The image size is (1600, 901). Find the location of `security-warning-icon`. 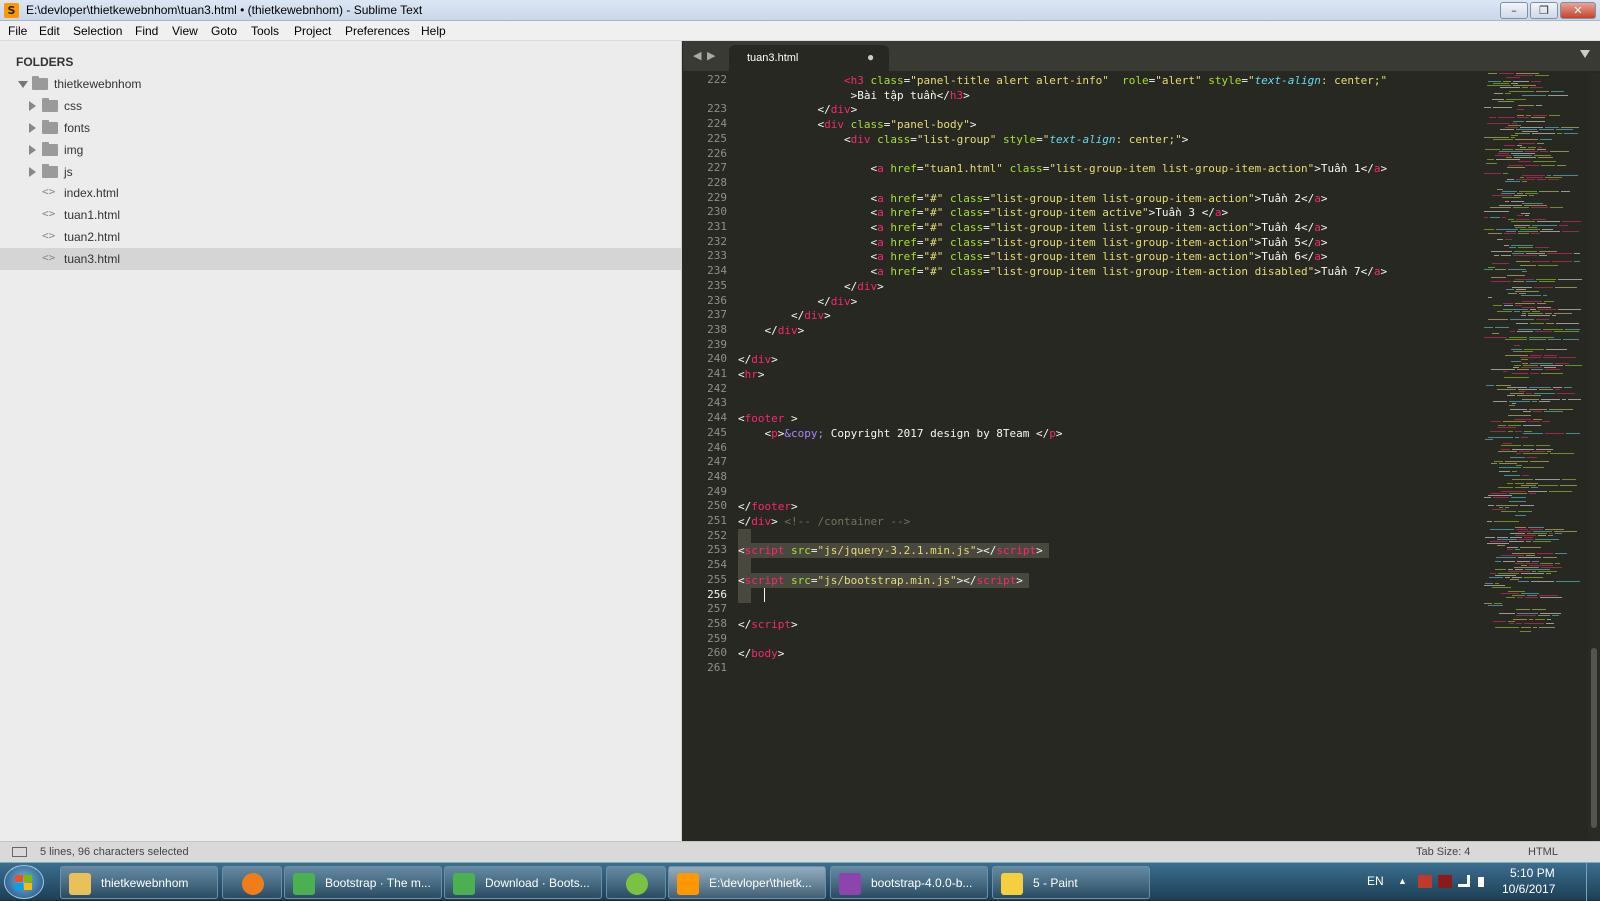

security-warning-icon is located at coordinates (1425, 881).